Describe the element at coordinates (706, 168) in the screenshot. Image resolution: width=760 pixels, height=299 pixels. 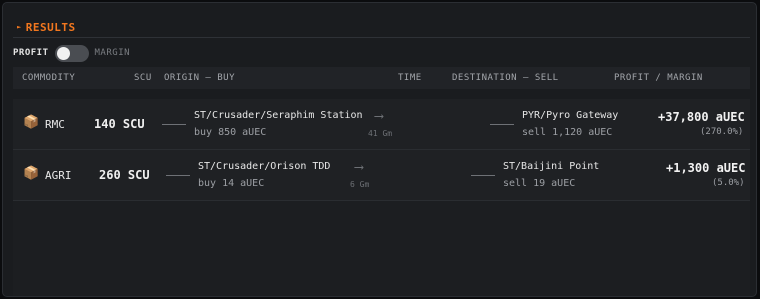
I see `profit-value: +1,300 aUEC` at that location.